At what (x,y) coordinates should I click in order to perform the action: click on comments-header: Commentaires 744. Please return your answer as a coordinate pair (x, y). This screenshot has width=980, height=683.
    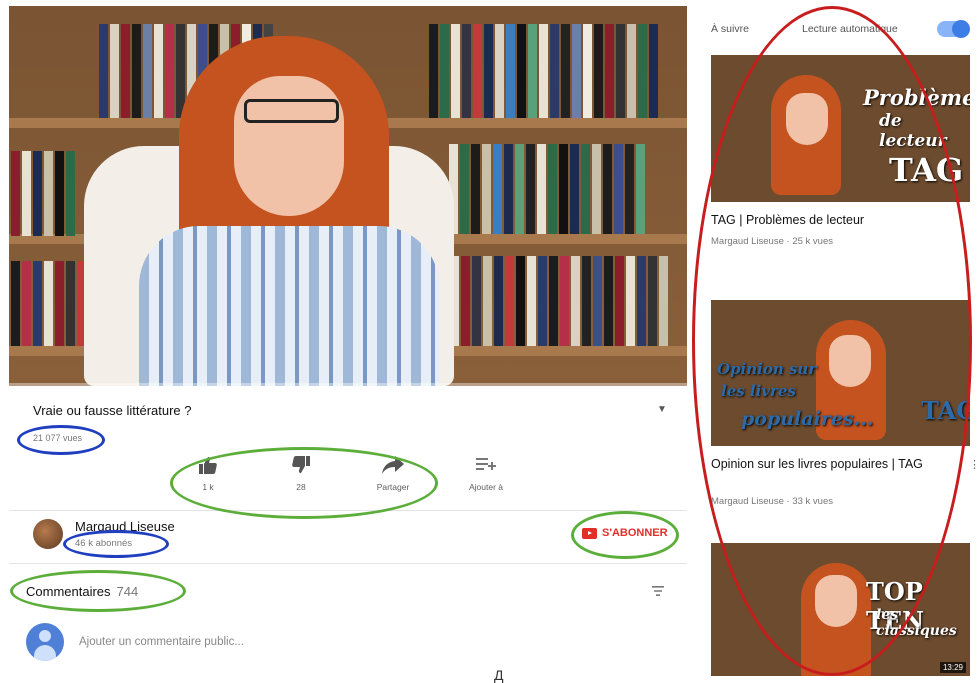
    Looking at the image, I should click on (82, 591).